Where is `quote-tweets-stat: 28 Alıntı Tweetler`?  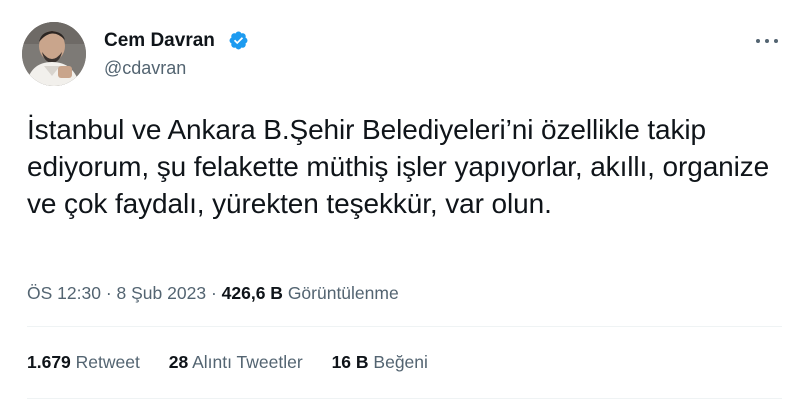
quote-tweets-stat: 28 Alıntı Tweetler is located at coordinates (236, 362).